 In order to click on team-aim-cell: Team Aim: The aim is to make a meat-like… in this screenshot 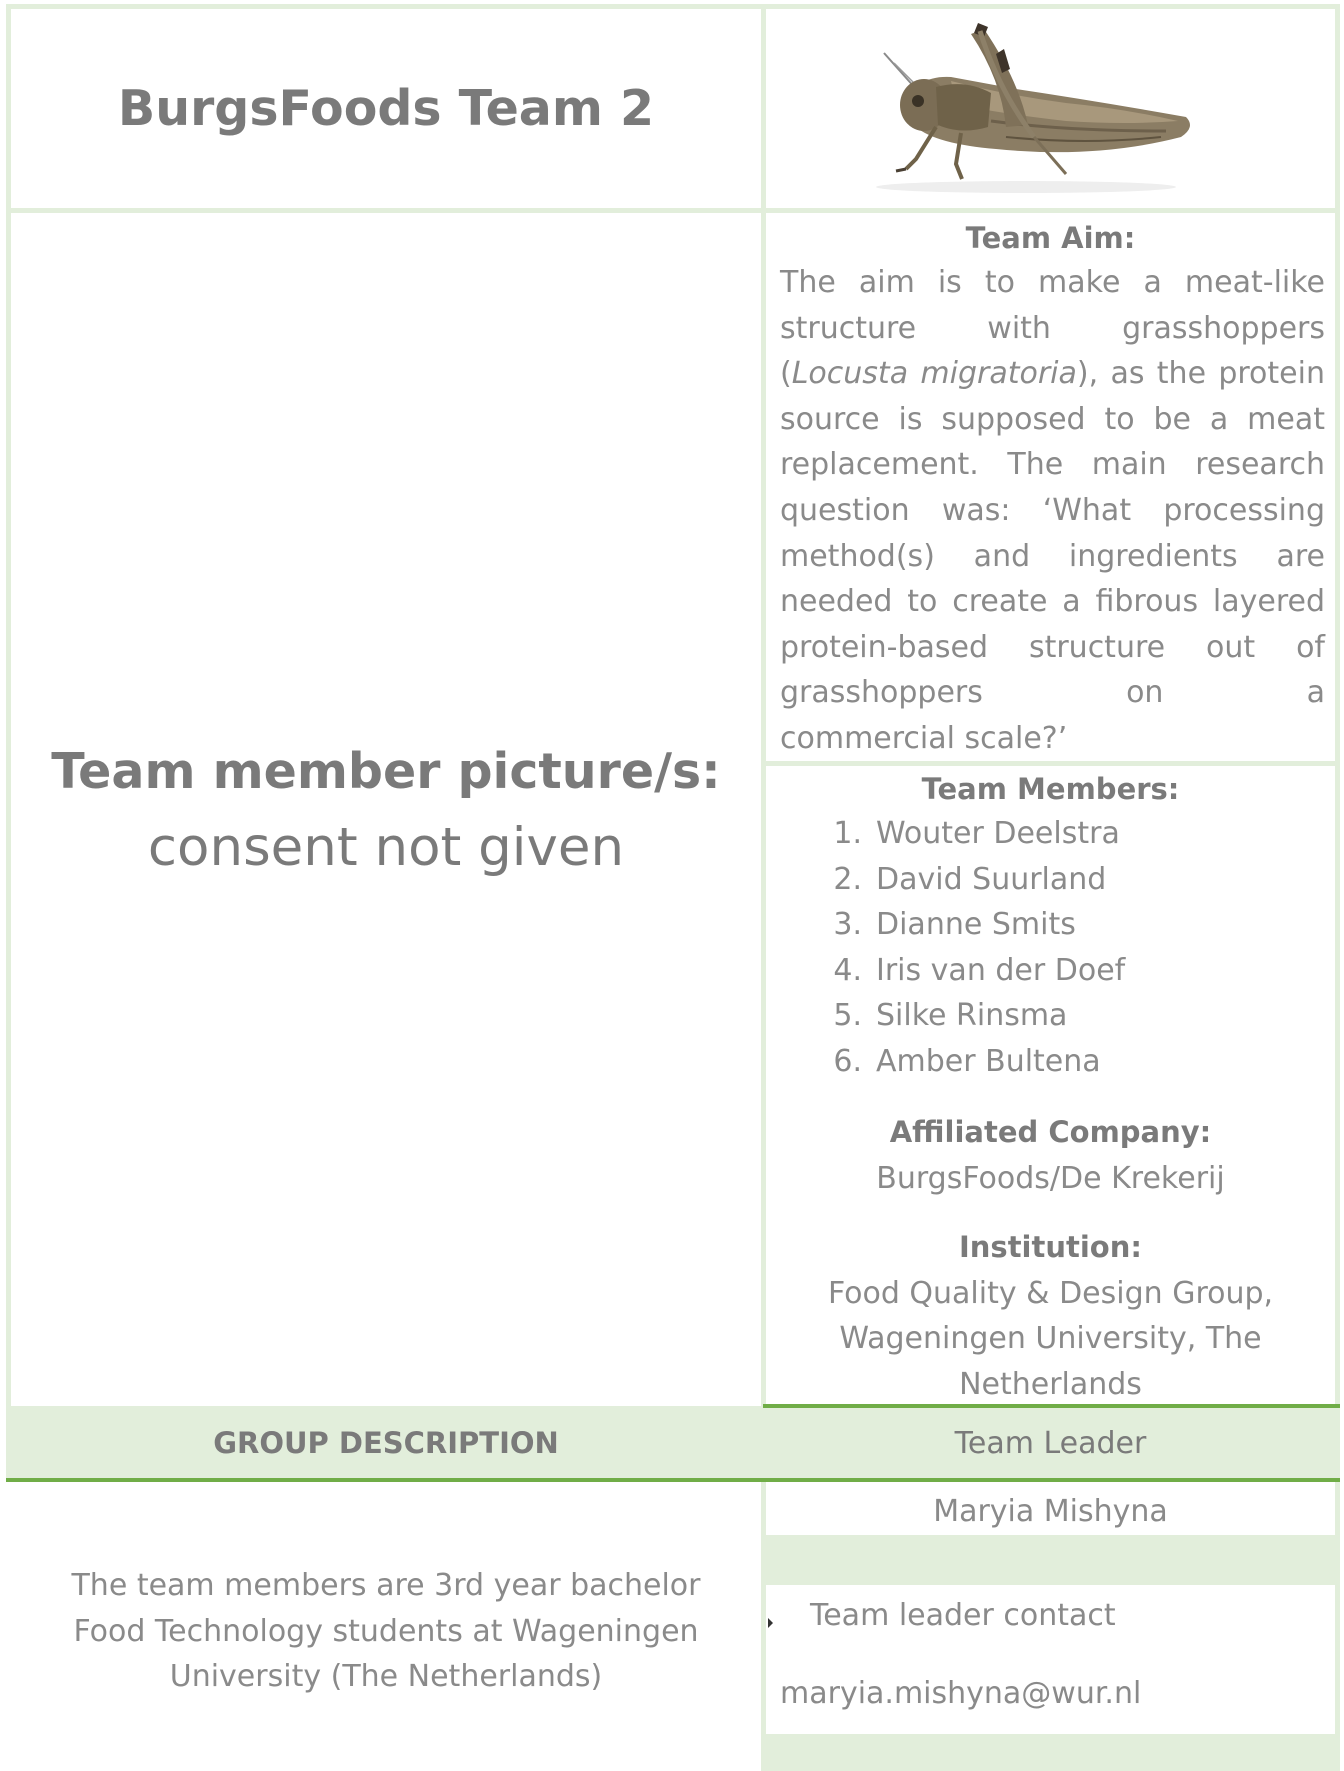, I will do `click(1050, 487)`.